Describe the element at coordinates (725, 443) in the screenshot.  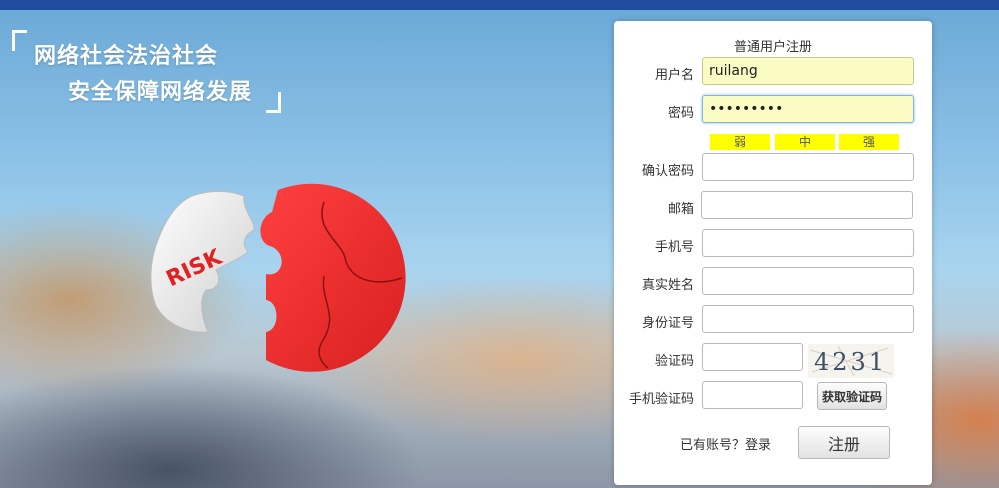
I see `login-link: 已有账号？登录` at that location.